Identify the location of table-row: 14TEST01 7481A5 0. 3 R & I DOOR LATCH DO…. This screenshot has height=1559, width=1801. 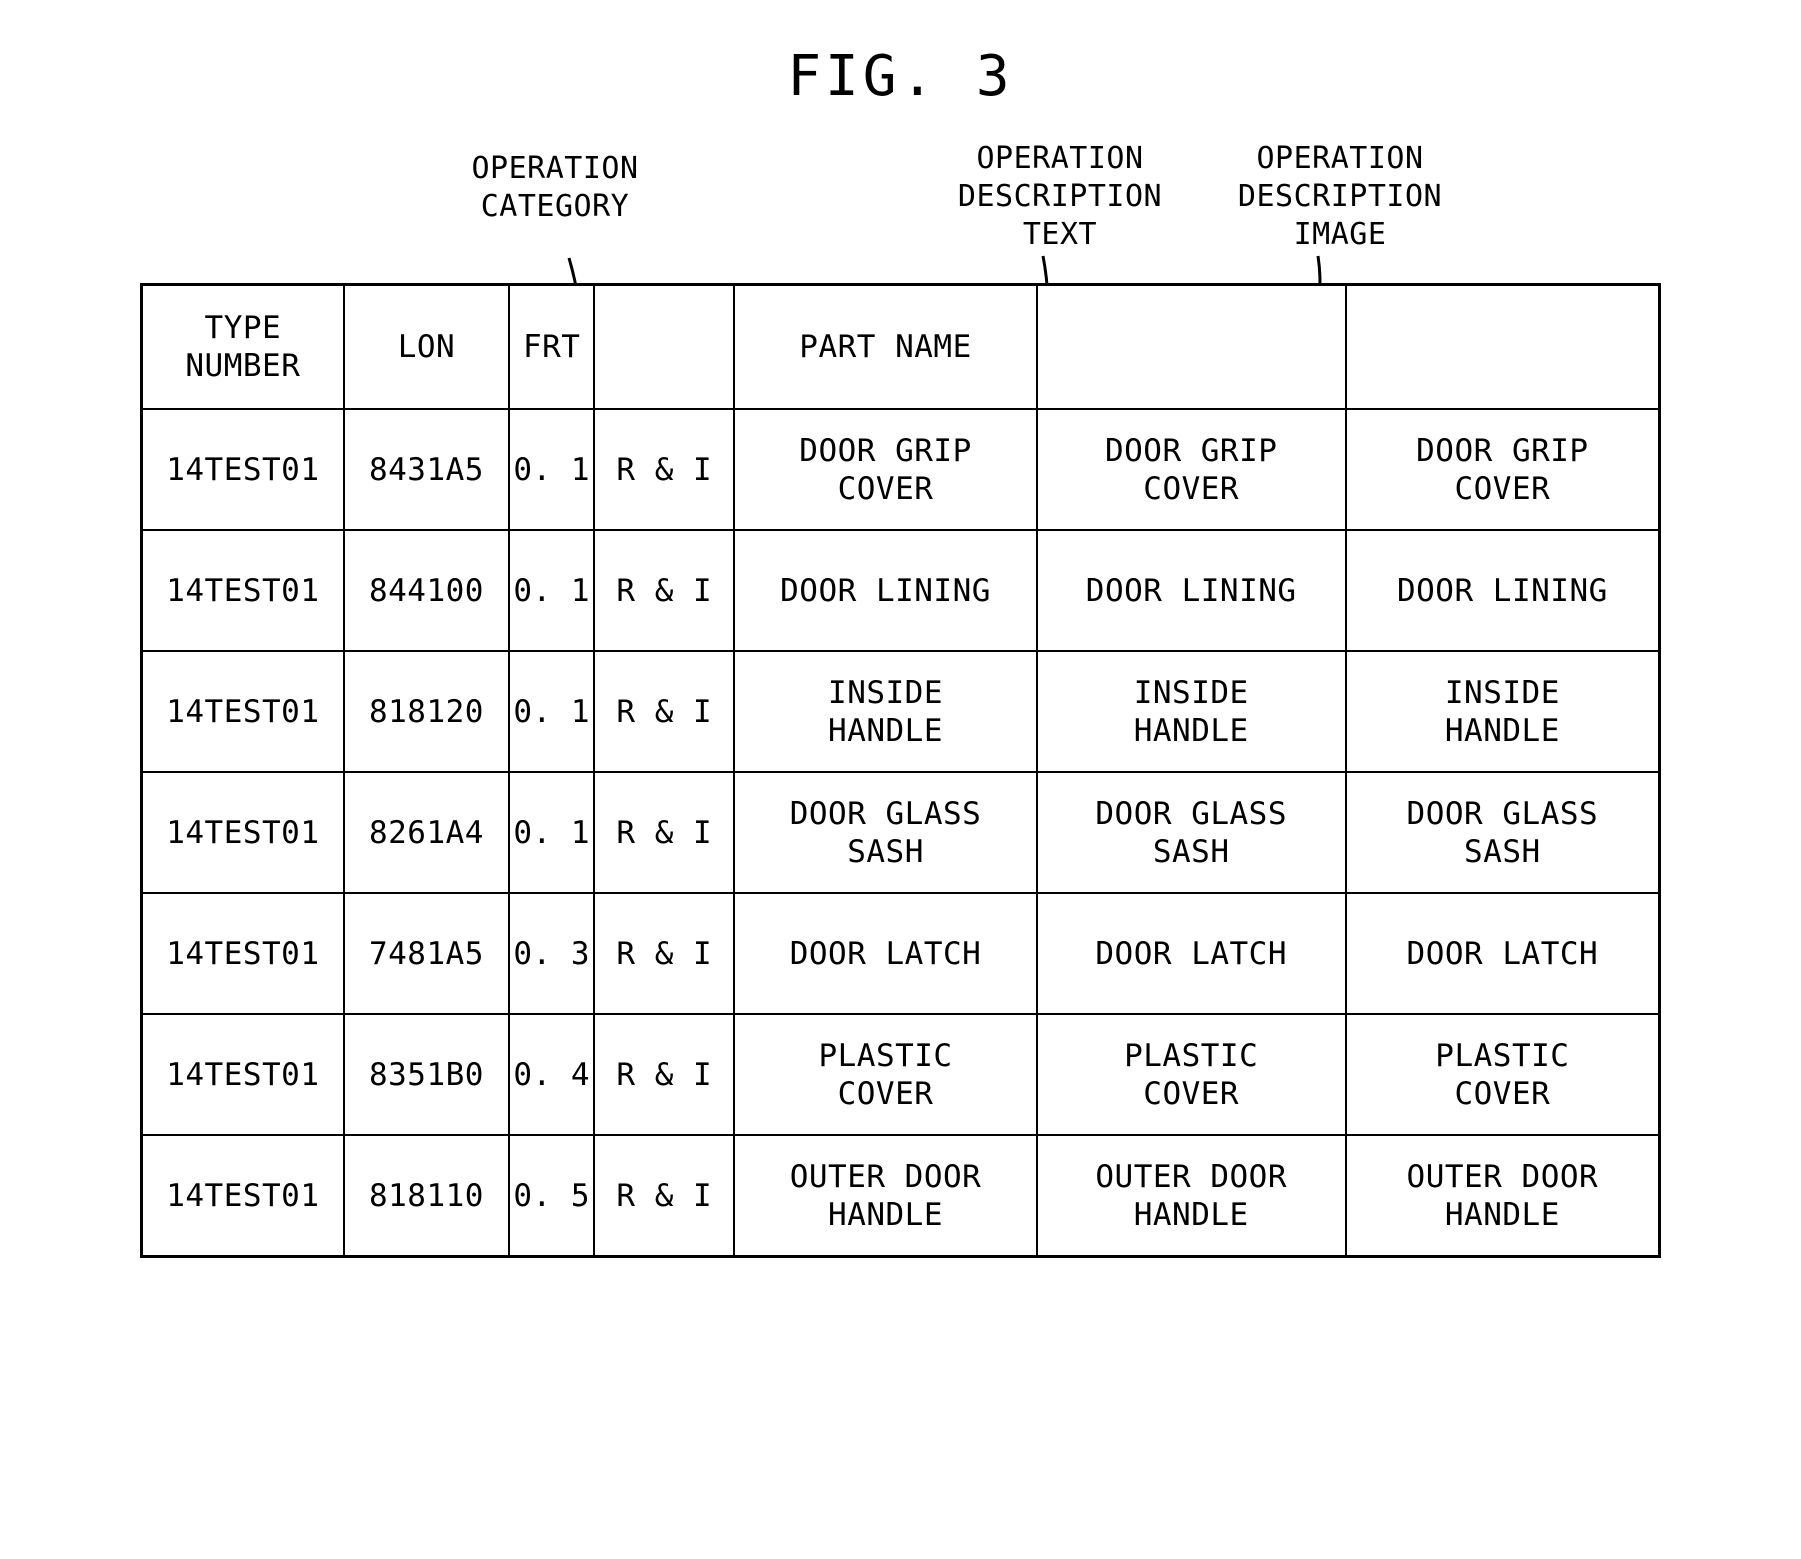
(900, 953).